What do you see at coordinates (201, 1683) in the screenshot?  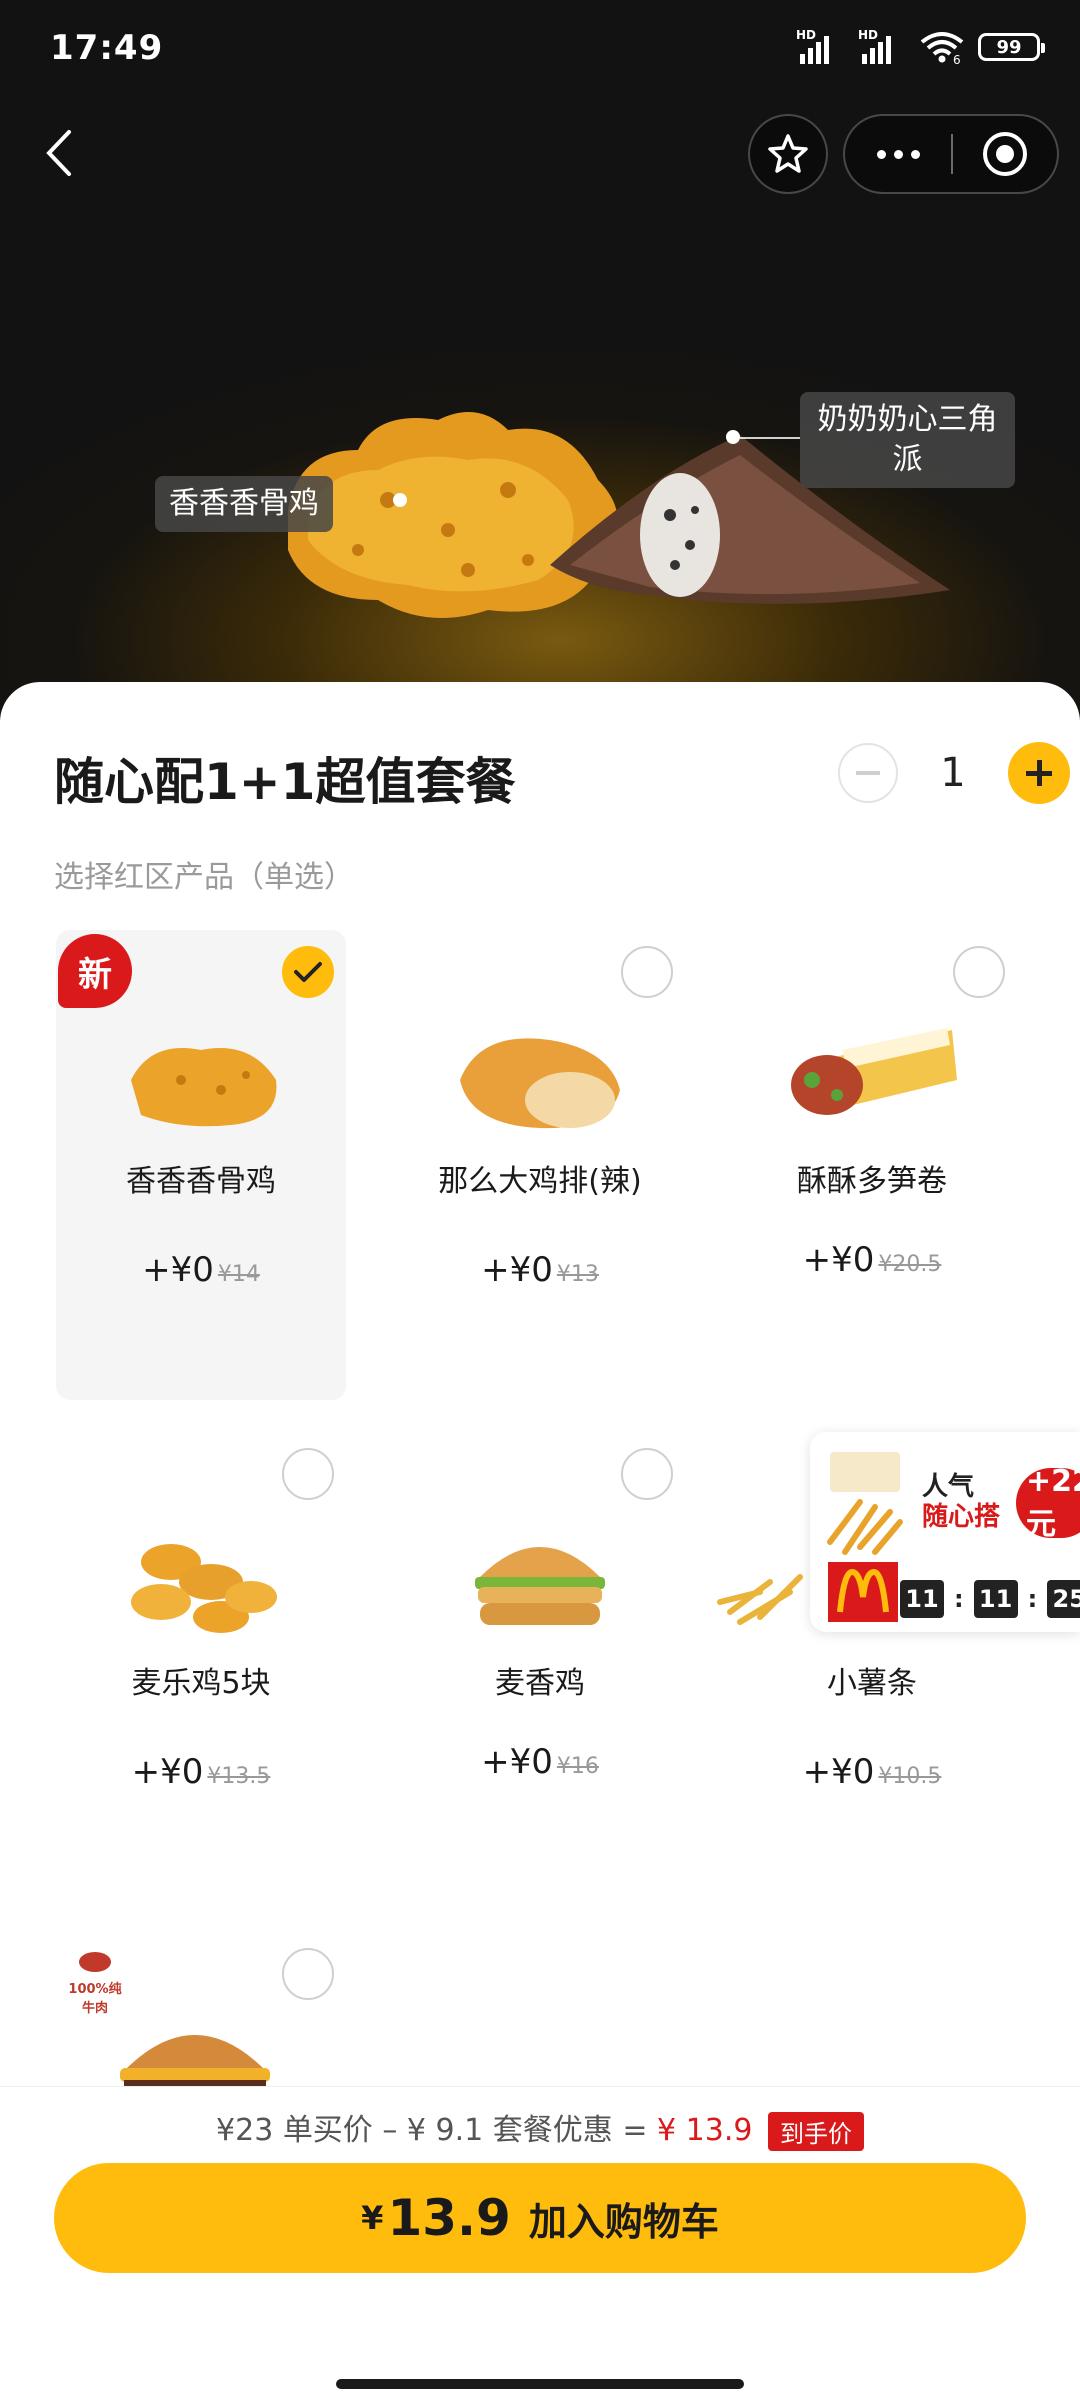 I see `option-name: 麦乐鸡5块` at bounding box center [201, 1683].